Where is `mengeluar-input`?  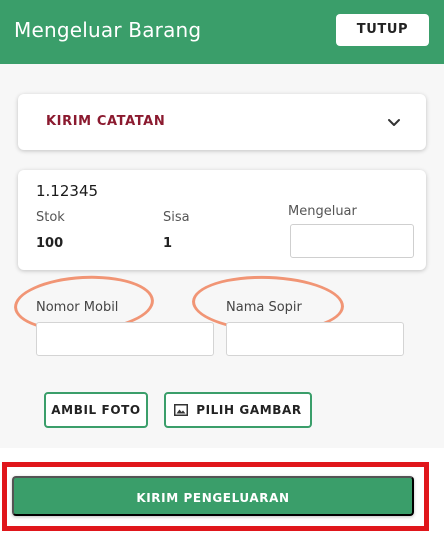 mengeluar-input is located at coordinates (352, 241).